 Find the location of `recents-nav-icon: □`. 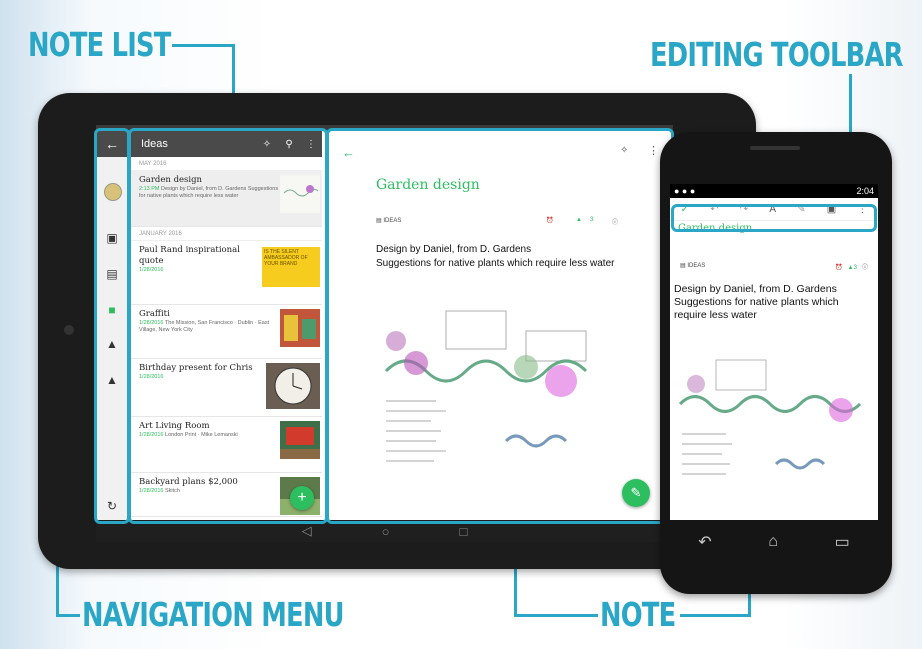

recents-nav-icon: □ is located at coordinates (464, 531).